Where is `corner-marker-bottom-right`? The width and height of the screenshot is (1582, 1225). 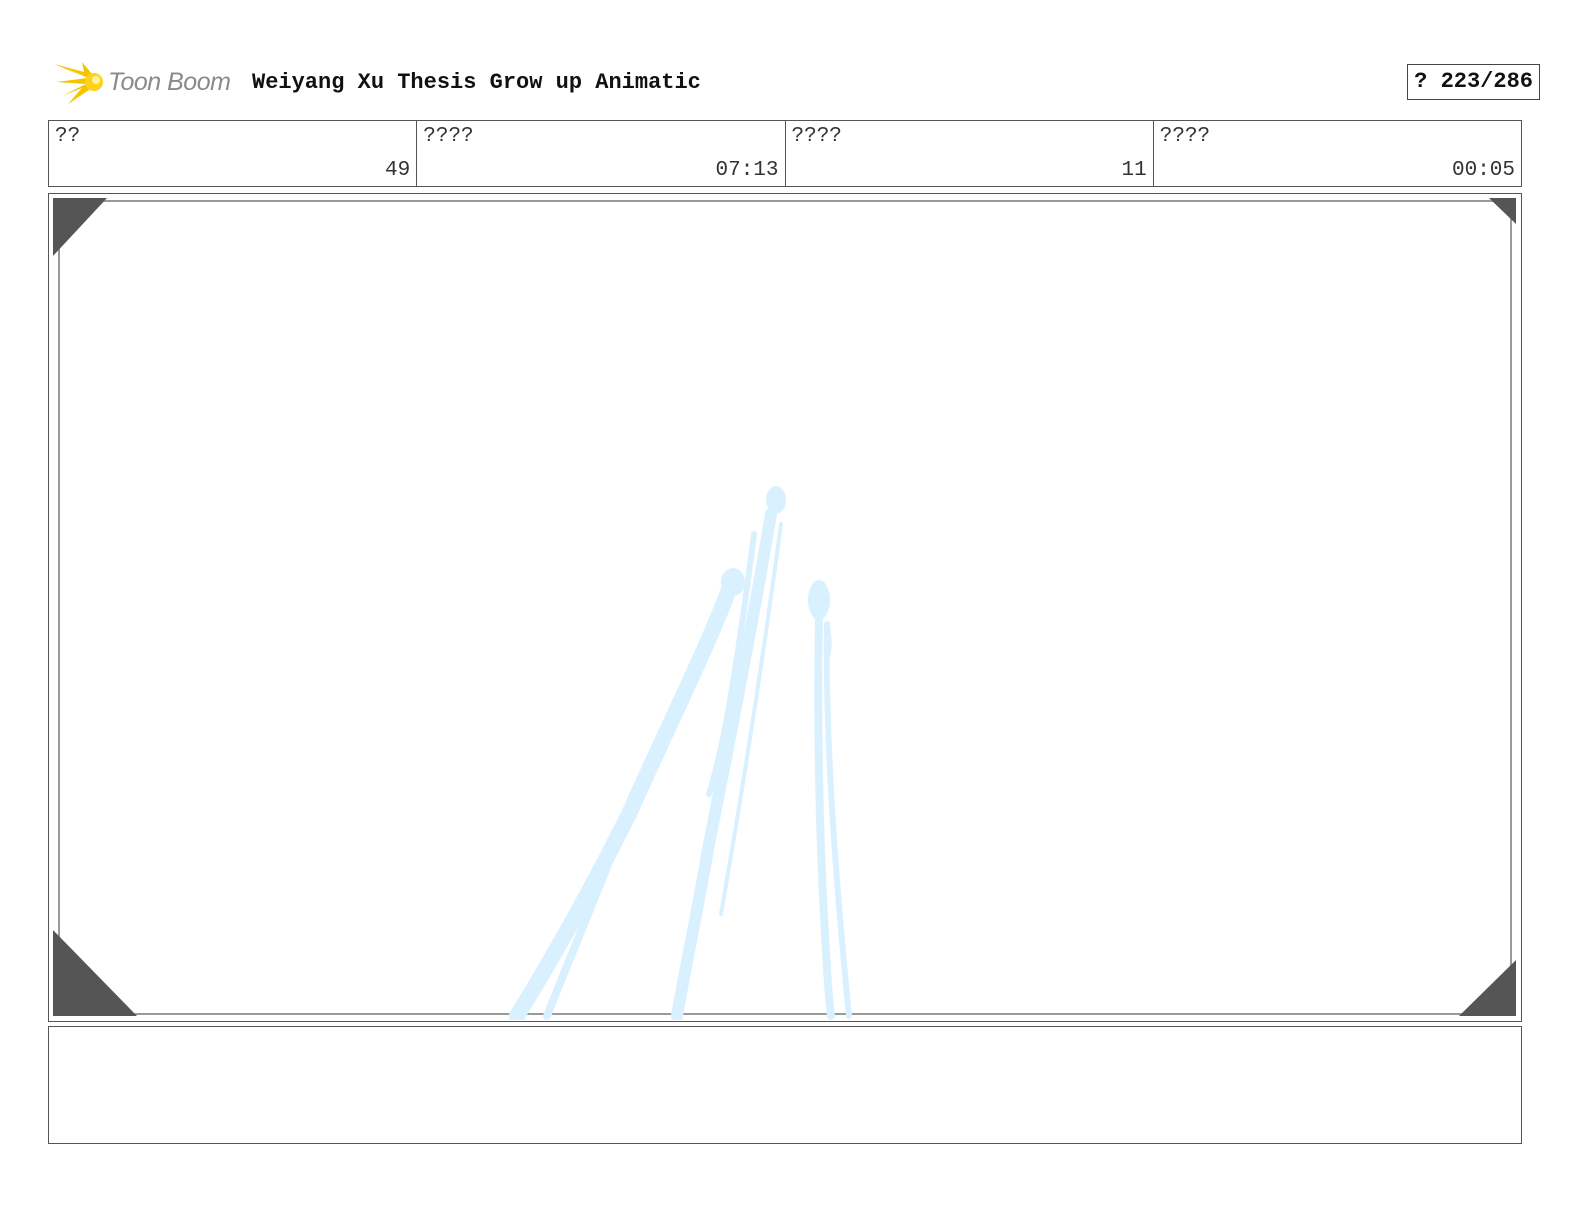 corner-marker-bottom-right is located at coordinates (1487, 988).